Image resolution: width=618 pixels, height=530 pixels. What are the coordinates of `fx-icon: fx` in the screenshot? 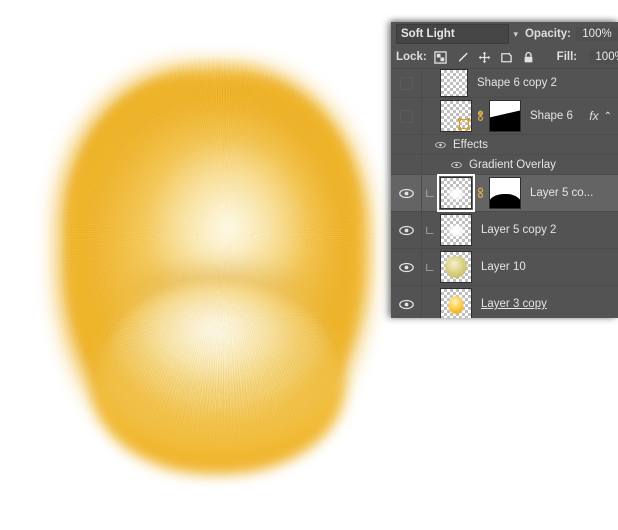 It's located at (593, 116).